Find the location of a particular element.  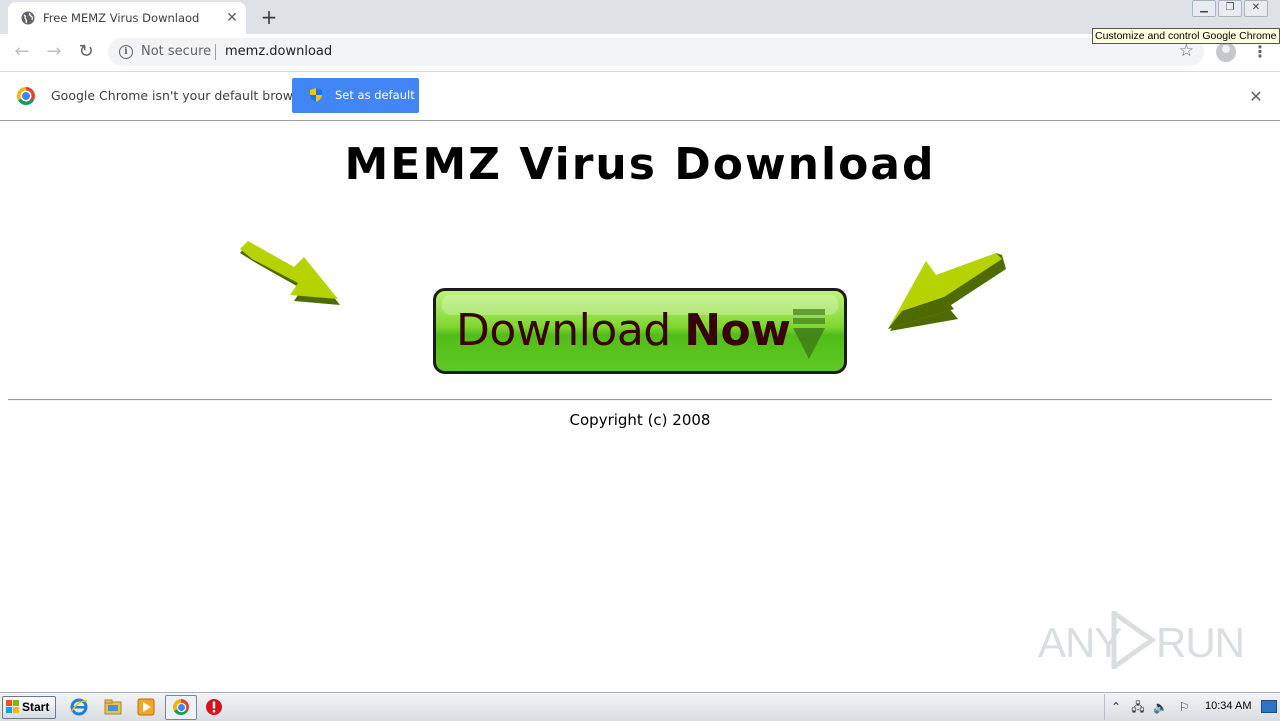

action-center-flag-icon: ⚐ is located at coordinates (1184, 707).